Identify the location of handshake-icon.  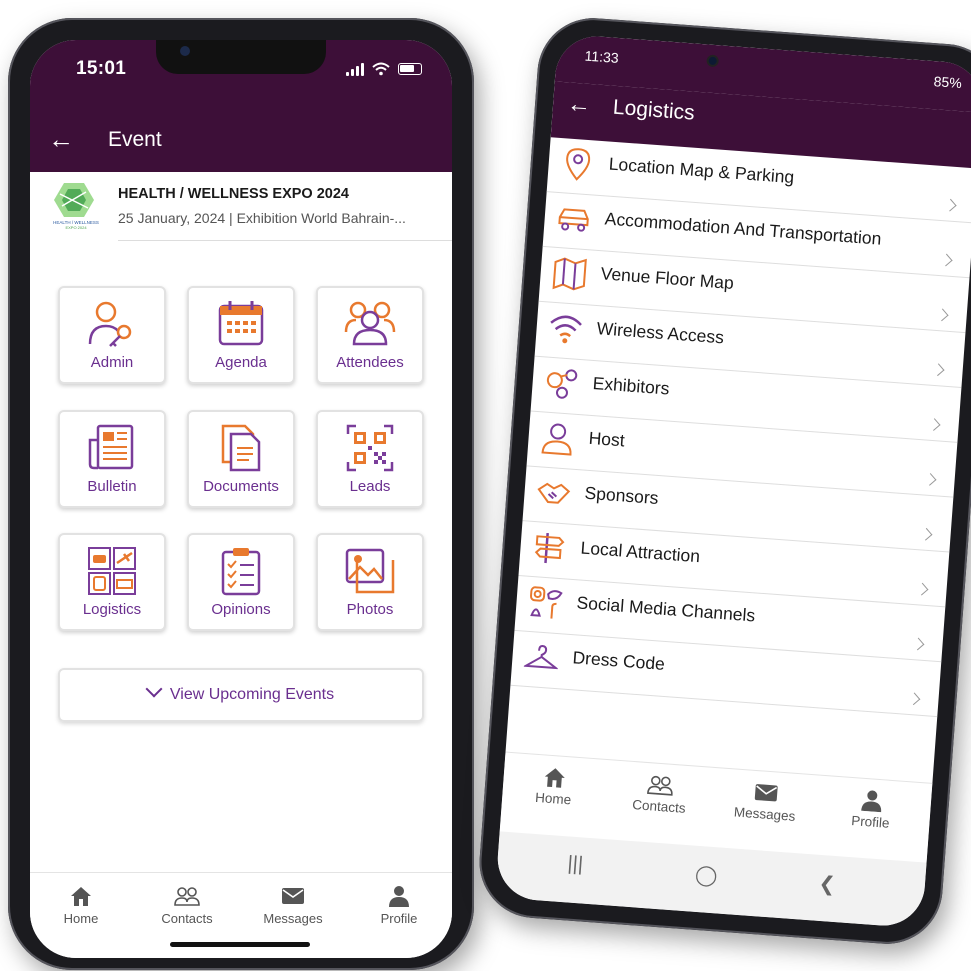
(554, 493).